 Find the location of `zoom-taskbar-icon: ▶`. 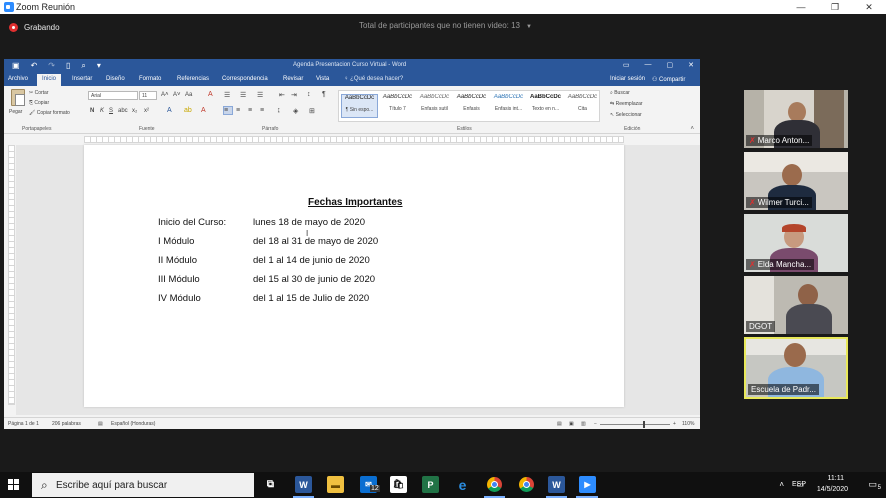

zoom-taskbar-icon: ▶ is located at coordinates (587, 484).